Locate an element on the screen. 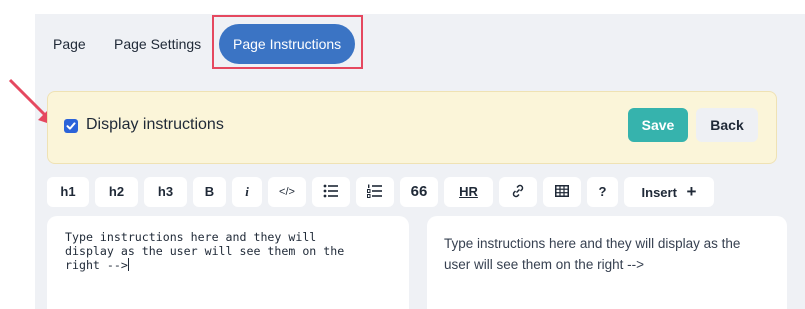 The width and height of the screenshot is (805, 309). bulleted-list-button is located at coordinates (331, 192).